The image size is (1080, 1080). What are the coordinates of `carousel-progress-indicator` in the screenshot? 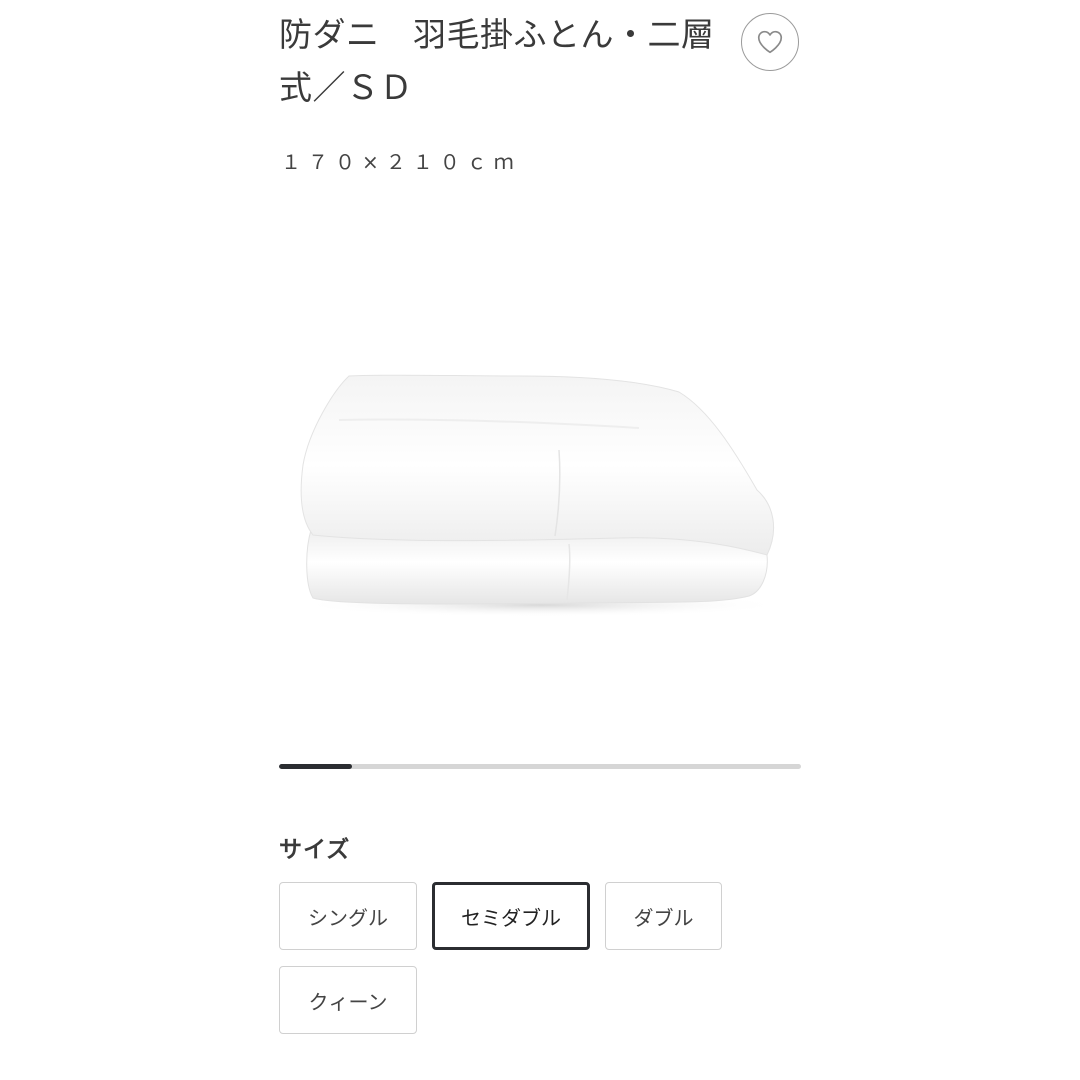 It's located at (316, 766).